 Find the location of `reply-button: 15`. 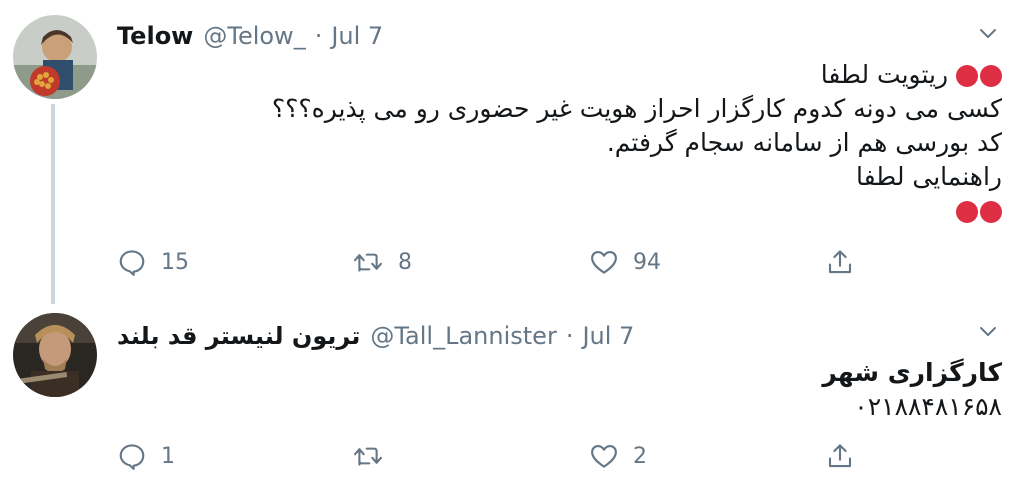

reply-button: 15 is located at coordinates (153, 262).